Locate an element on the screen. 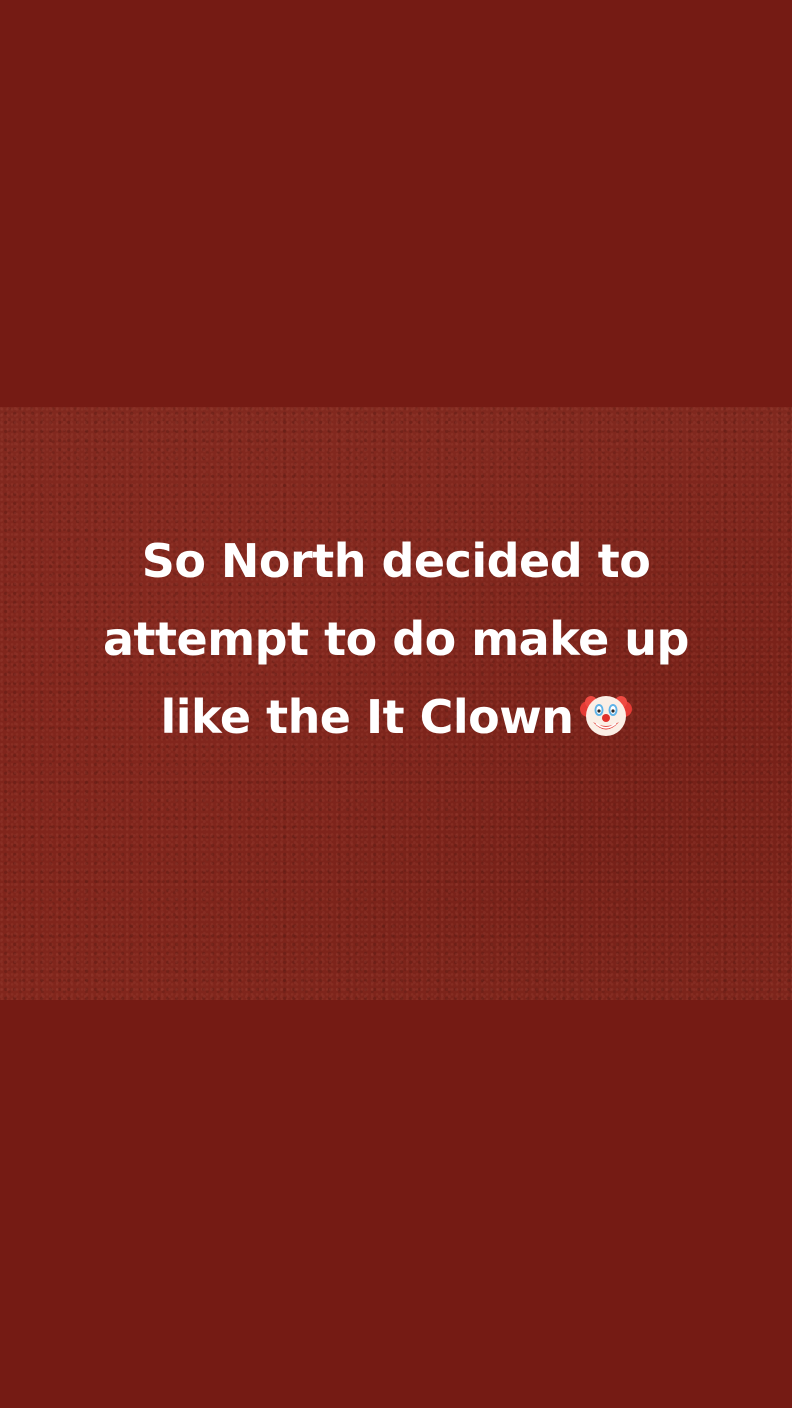 This screenshot has height=1408, width=792. caption-line-3: like the It Clown is located at coordinates (367, 717).